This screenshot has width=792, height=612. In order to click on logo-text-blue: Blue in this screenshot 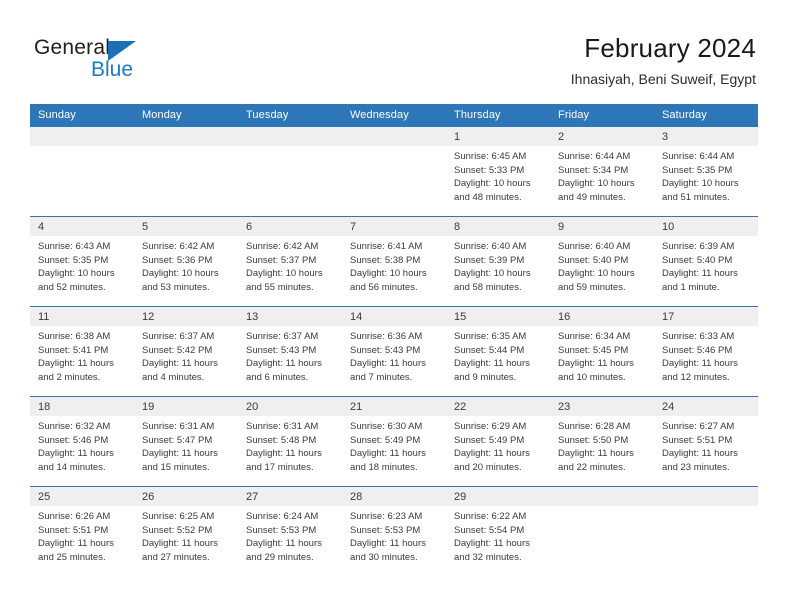, I will do `click(112, 69)`.